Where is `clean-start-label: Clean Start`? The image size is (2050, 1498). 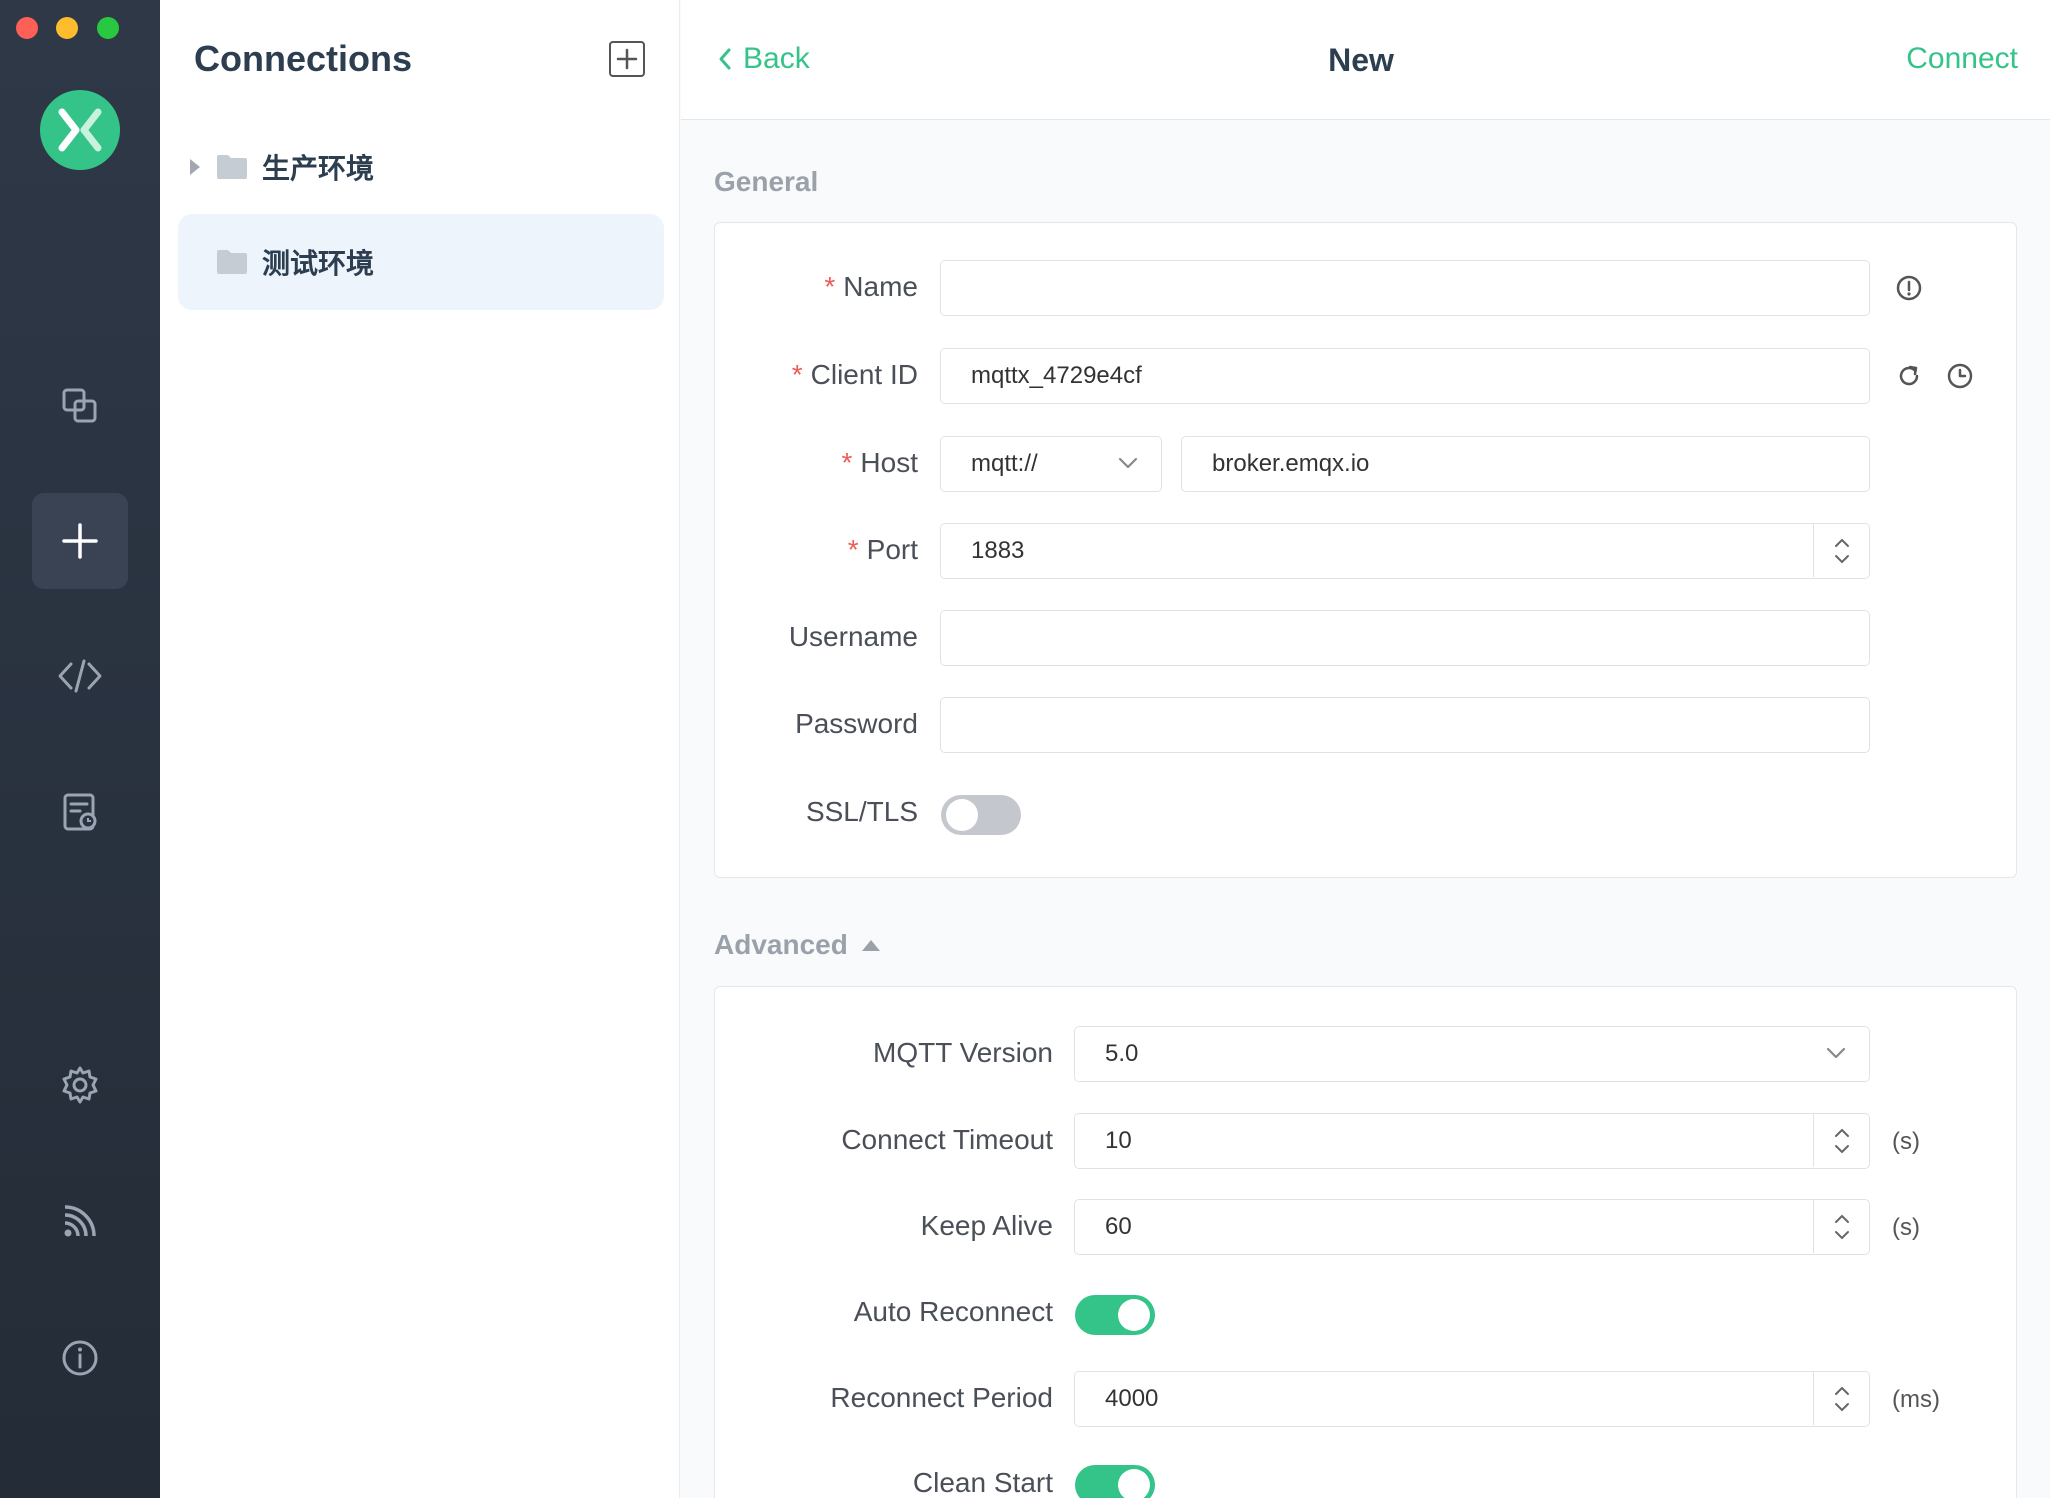
clean-start-label: Clean Start is located at coordinates (982, 1482).